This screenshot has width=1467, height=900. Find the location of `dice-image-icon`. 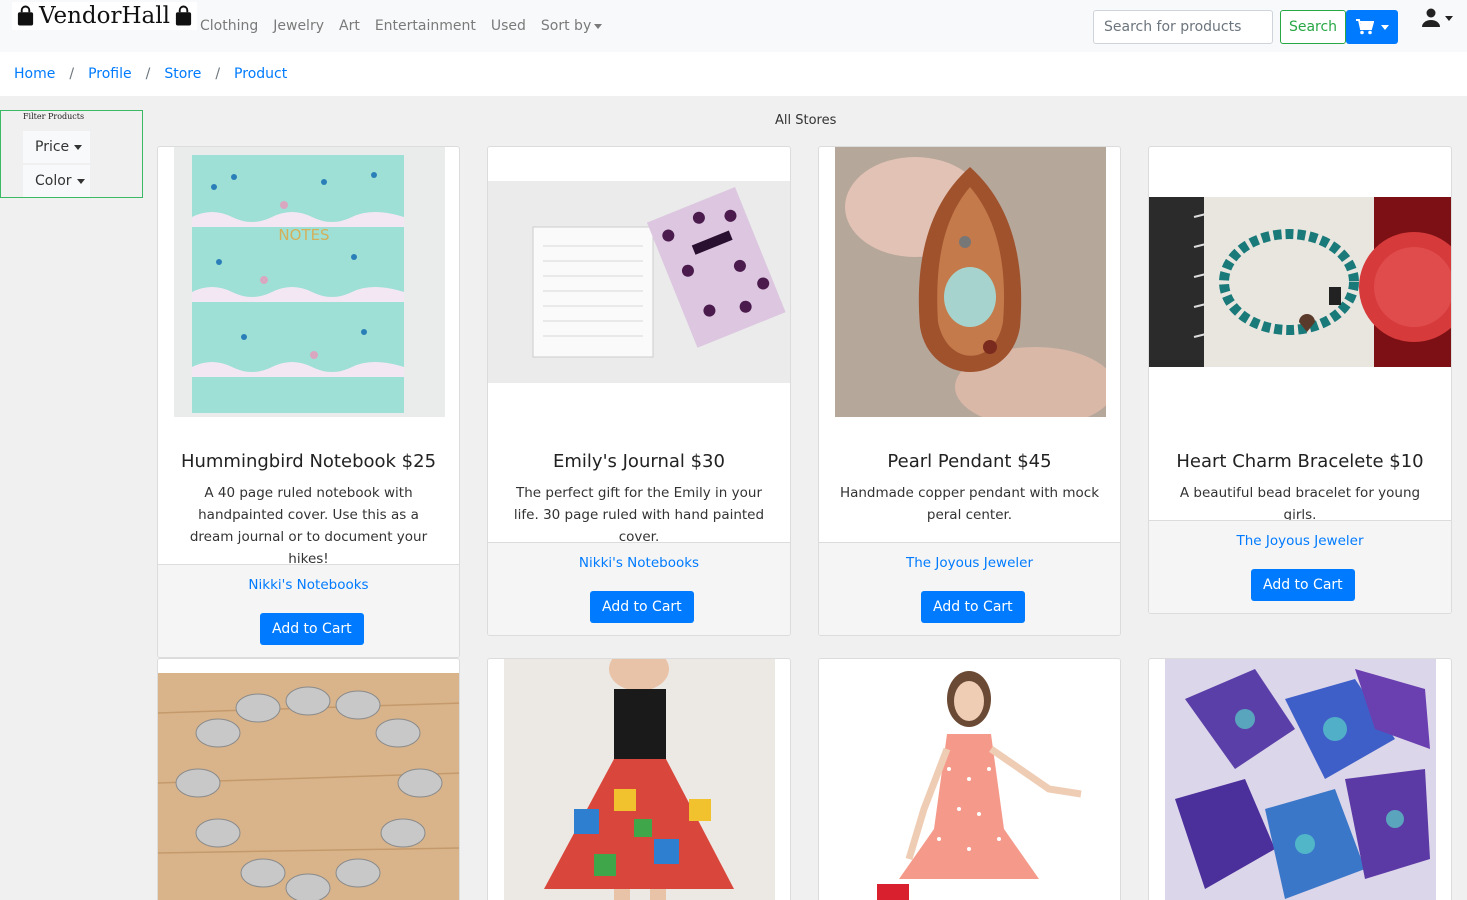

dice-image-icon is located at coordinates (1300, 779).